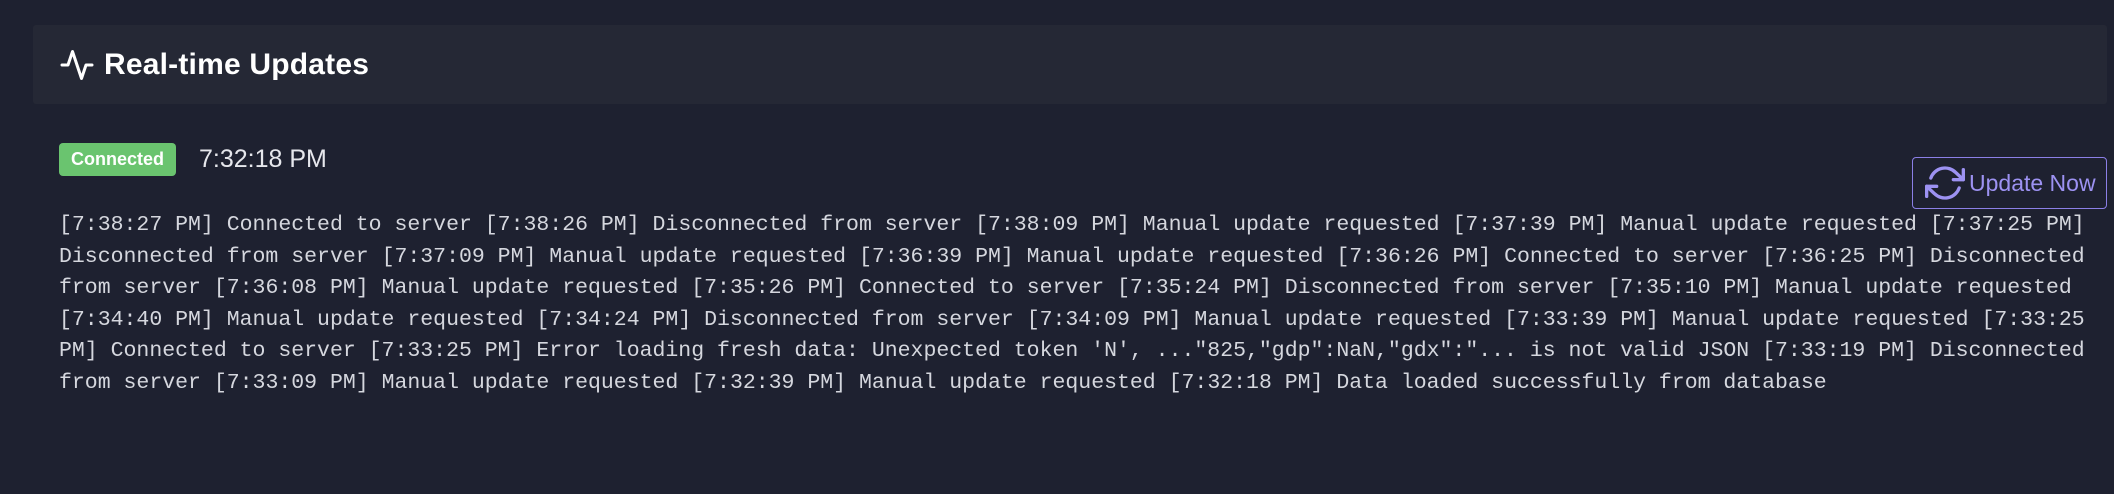 This screenshot has width=2114, height=494. I want to click on log-entry: [7:37:09 PM] Manual update requested, so click(614, 256).